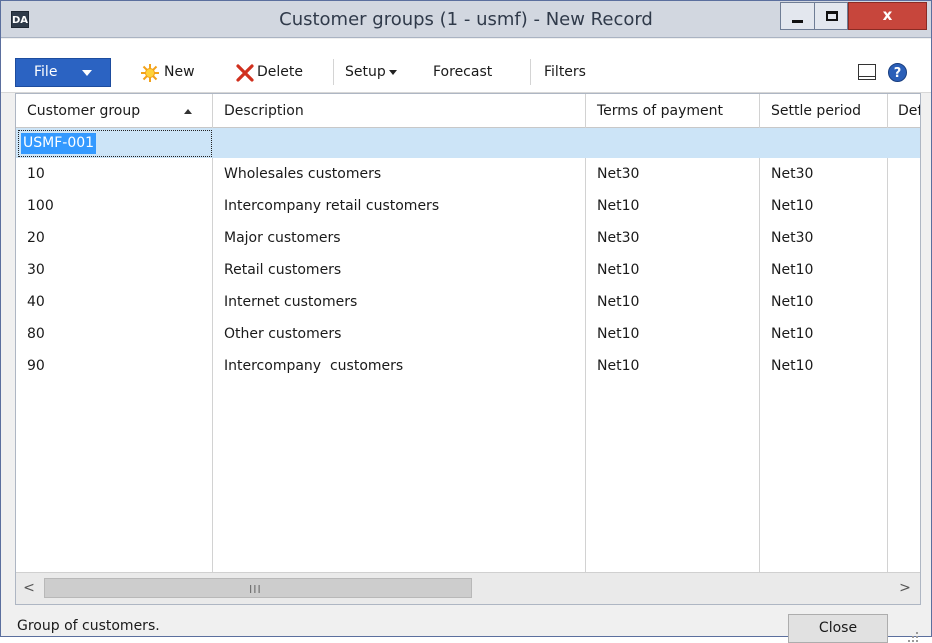 The width and height of the screenshot is (932, 643). What do you see at coordinates (468, 302) in the screenshot?
I see `table-row: 40 Internet customers Net10 Net10` at bounding box center [468, 302].